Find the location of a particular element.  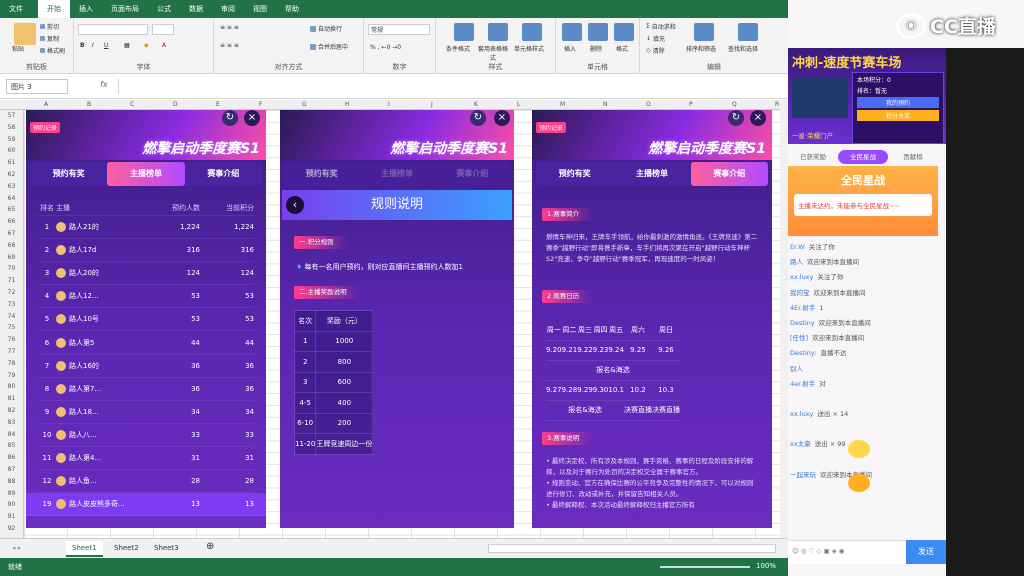

ribbon-tab-2: 插入 is located at coordinates (86, 9).